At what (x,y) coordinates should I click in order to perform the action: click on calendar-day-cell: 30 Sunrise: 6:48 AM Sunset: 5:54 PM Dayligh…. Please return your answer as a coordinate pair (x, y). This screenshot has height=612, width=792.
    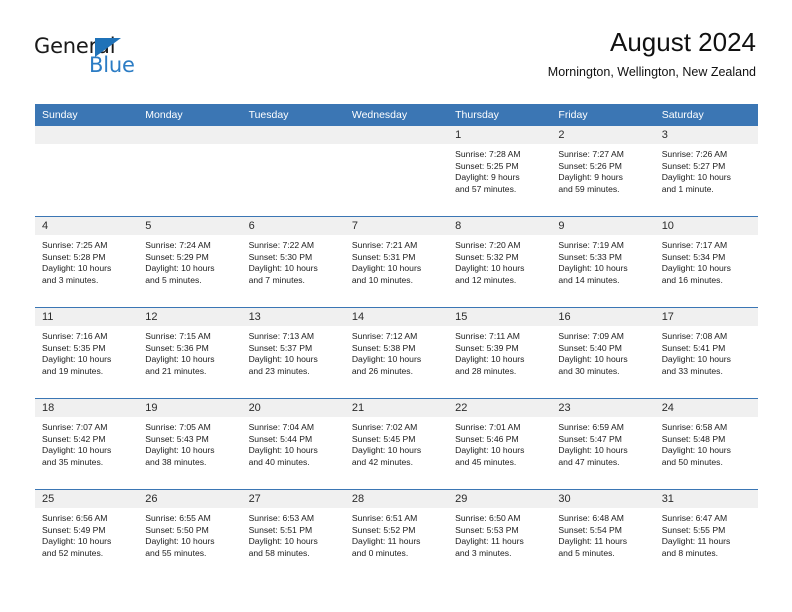
    Looking at the image, I should click on (603, 534).